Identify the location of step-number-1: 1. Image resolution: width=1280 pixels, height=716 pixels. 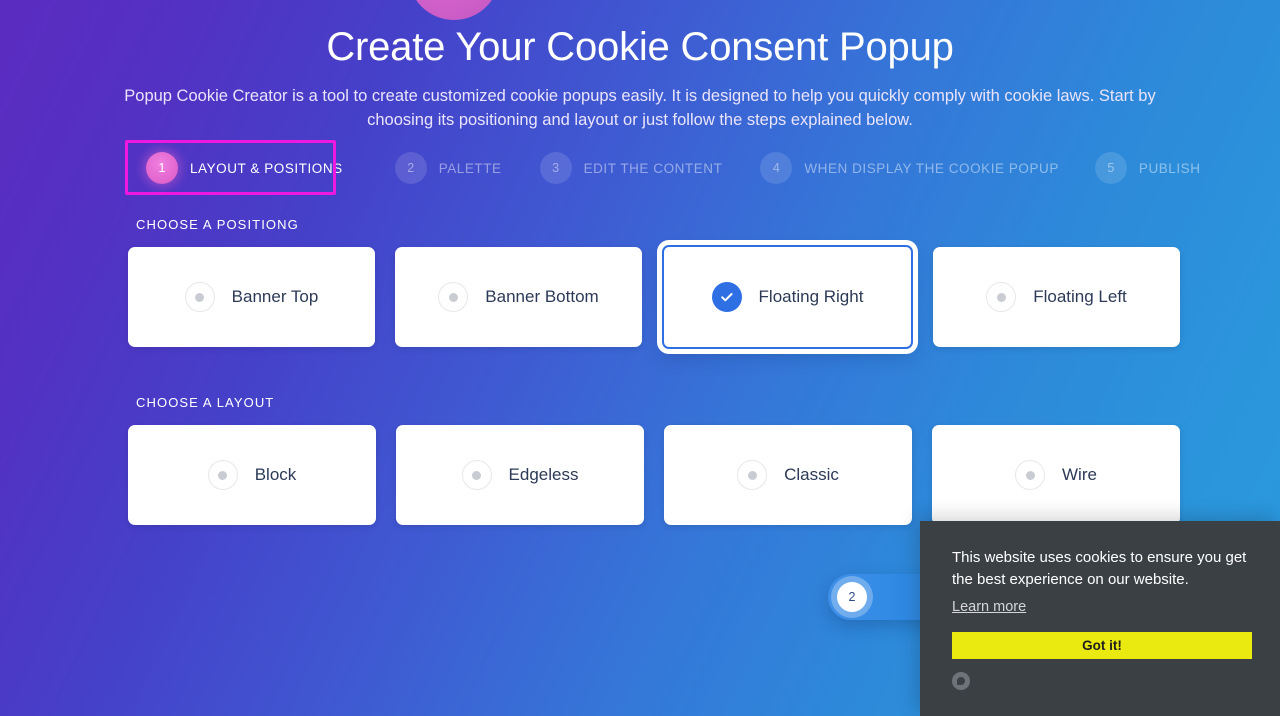
(162, 168).